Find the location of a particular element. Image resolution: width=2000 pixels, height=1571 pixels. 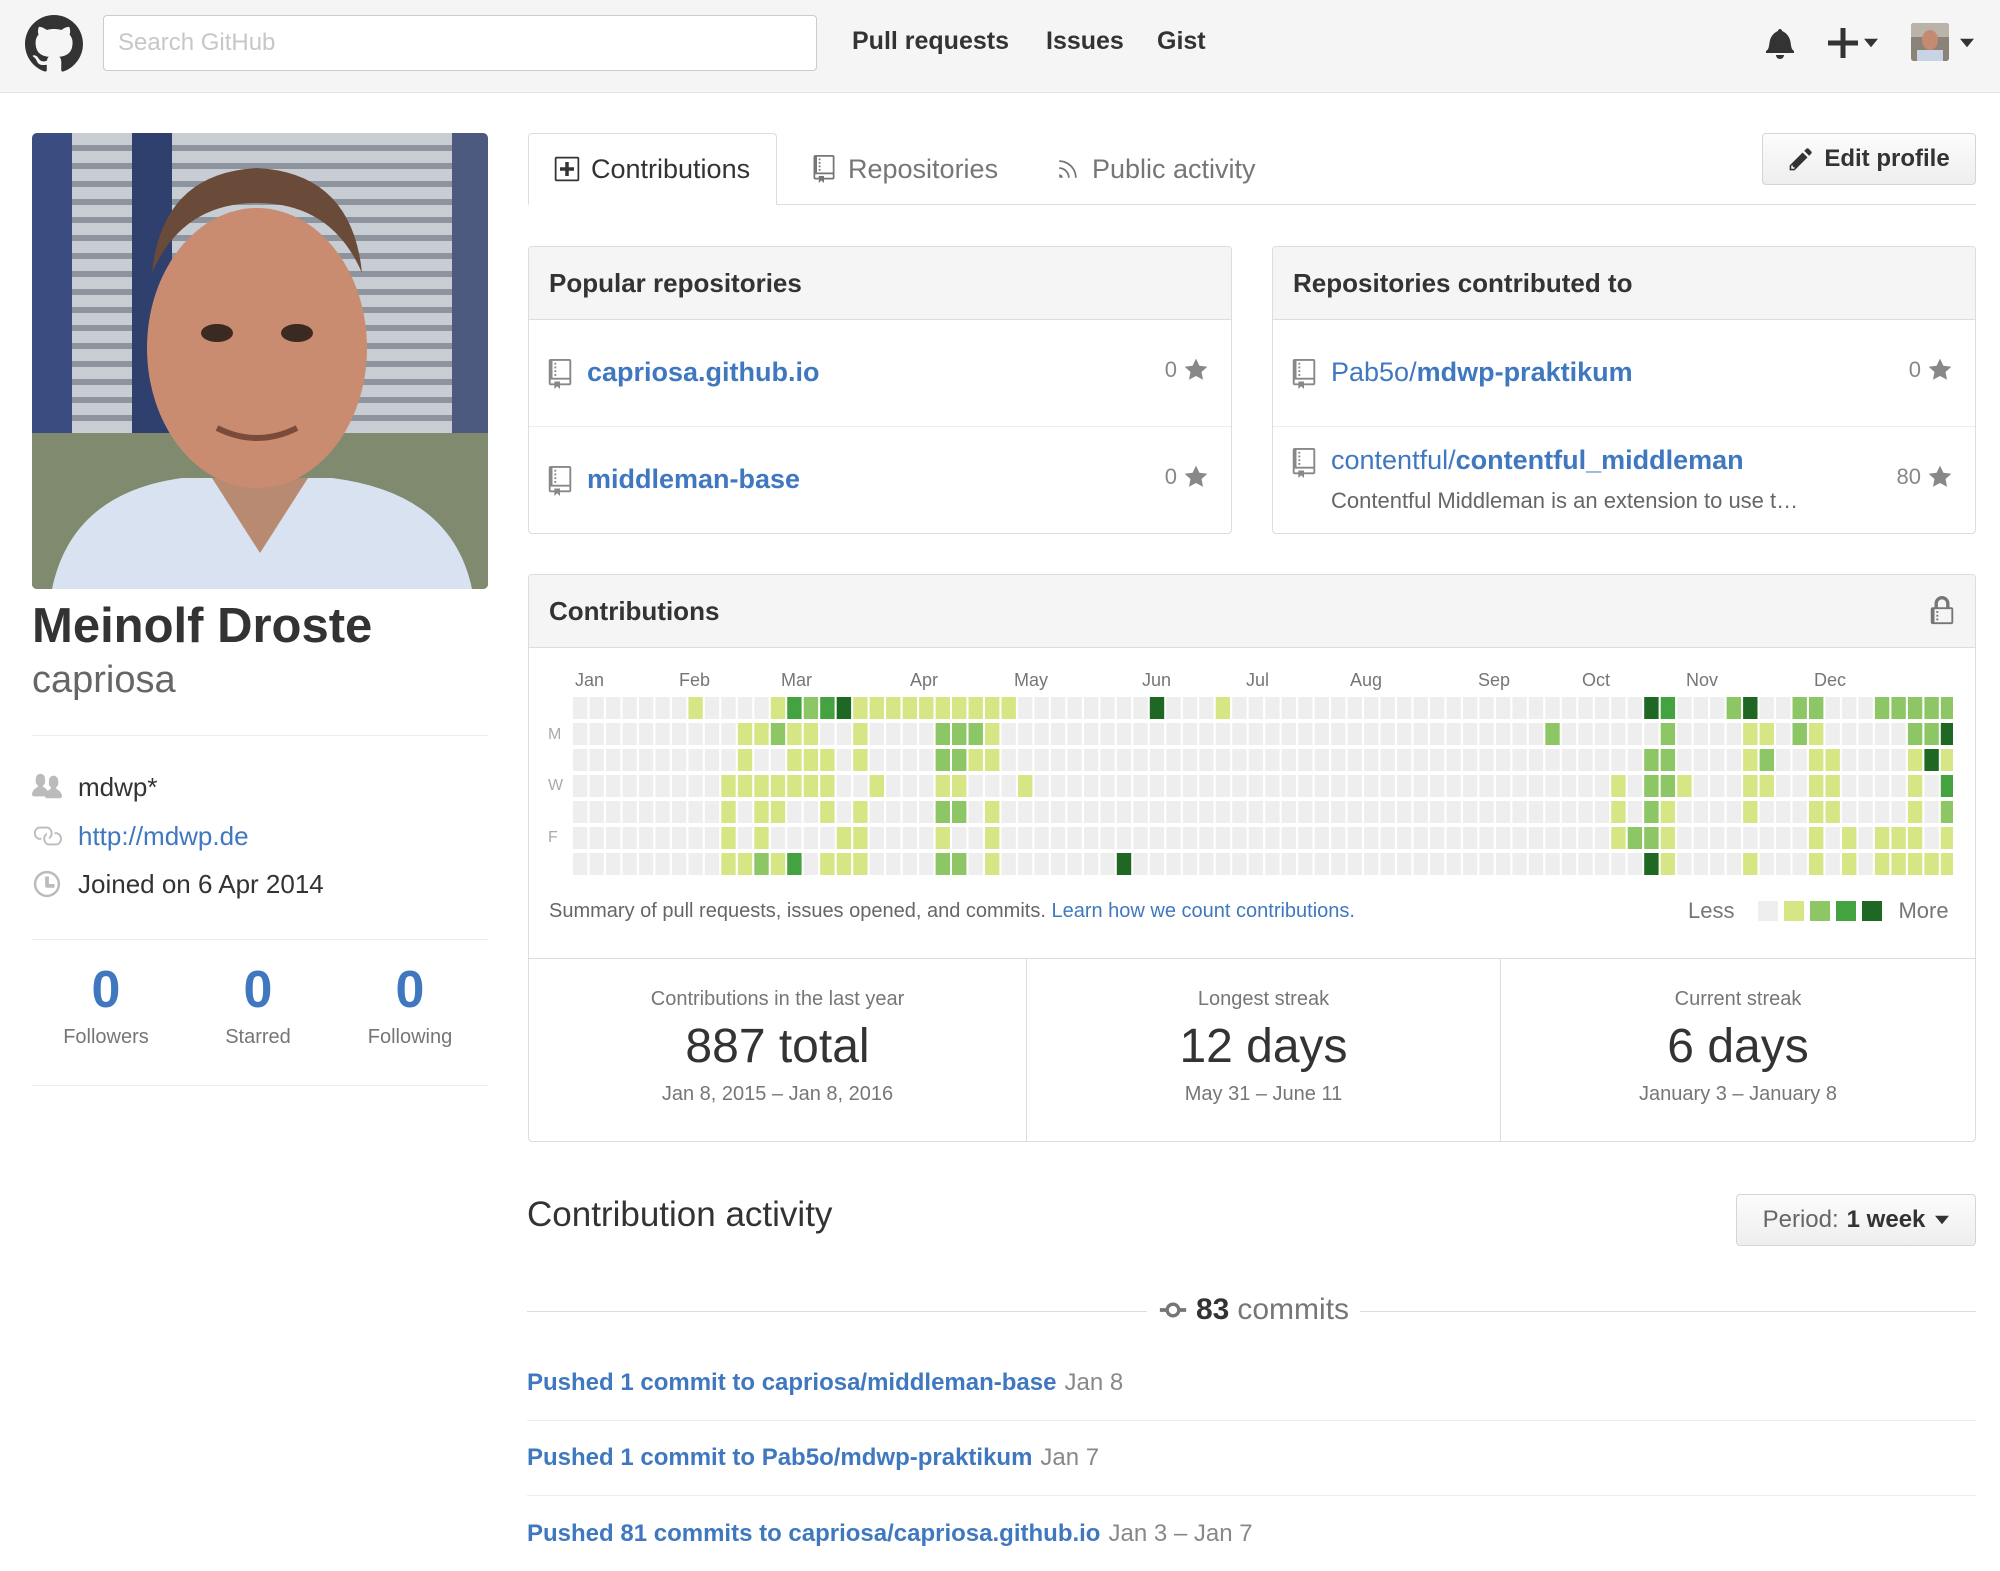

edit-profile-button: Edit profile is located at coordinates (1869, 159).